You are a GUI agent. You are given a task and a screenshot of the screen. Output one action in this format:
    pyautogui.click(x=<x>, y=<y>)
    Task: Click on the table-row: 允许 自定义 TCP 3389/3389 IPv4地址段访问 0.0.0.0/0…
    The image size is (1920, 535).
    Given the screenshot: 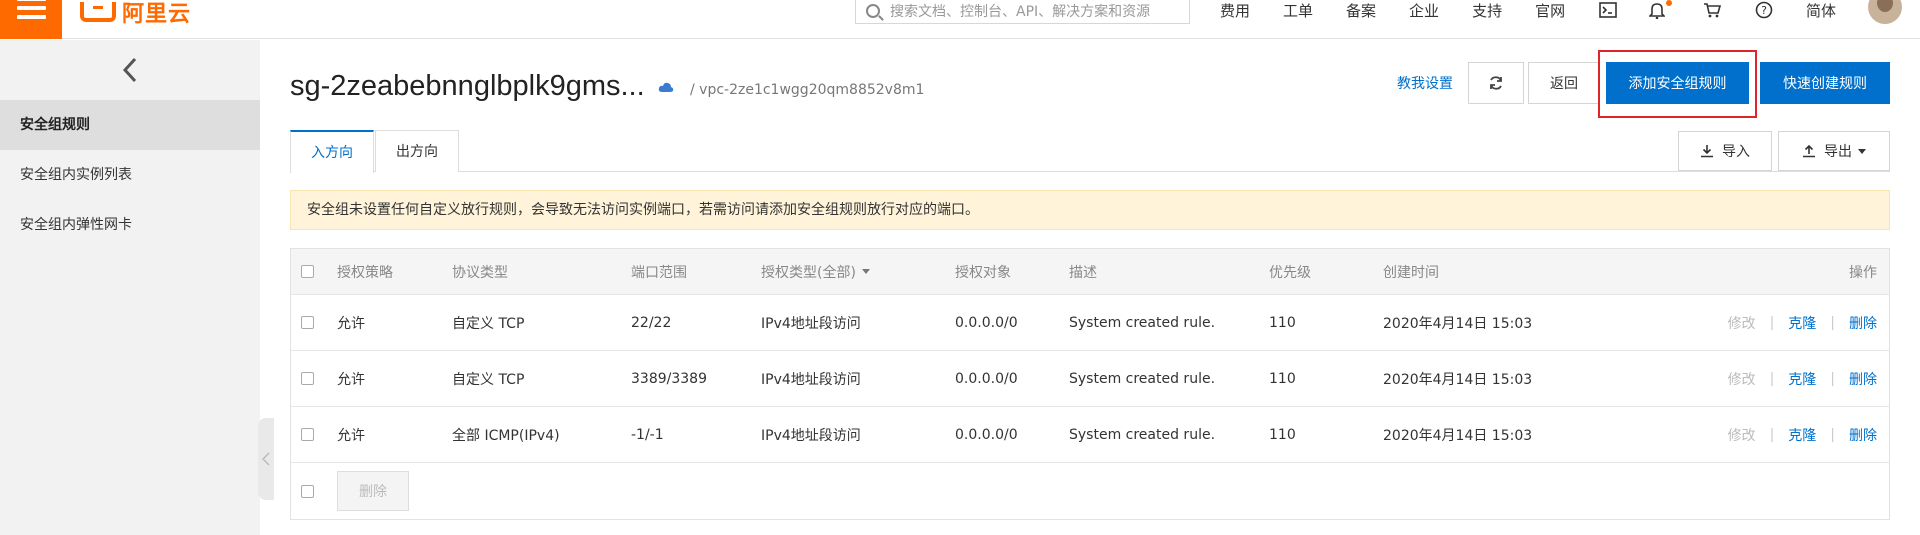 What is the action you would take?
    pyautogui.click(x=1090, y=379)
    